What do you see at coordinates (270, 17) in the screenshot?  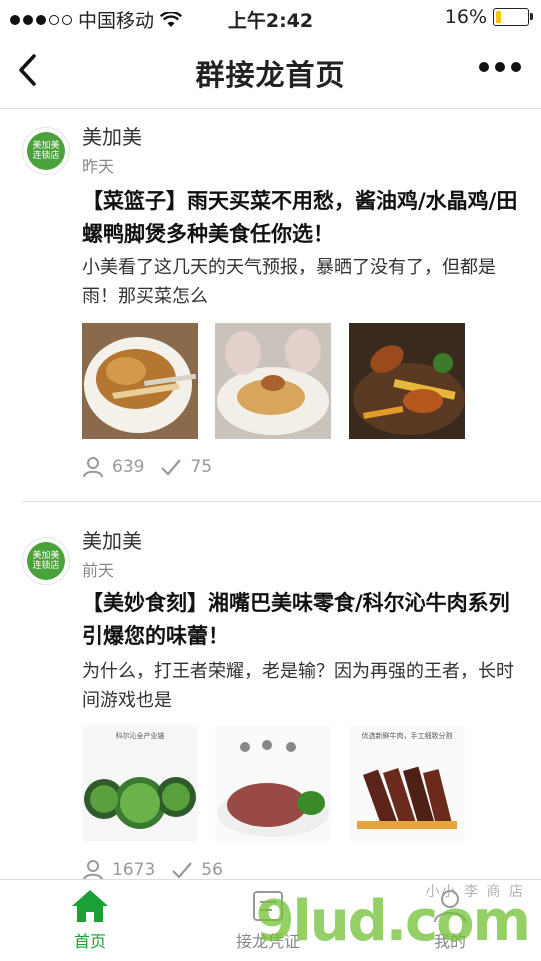 I see `status-bar: 中国移动 上午2:42 16%` at bounding box center [270, 17].